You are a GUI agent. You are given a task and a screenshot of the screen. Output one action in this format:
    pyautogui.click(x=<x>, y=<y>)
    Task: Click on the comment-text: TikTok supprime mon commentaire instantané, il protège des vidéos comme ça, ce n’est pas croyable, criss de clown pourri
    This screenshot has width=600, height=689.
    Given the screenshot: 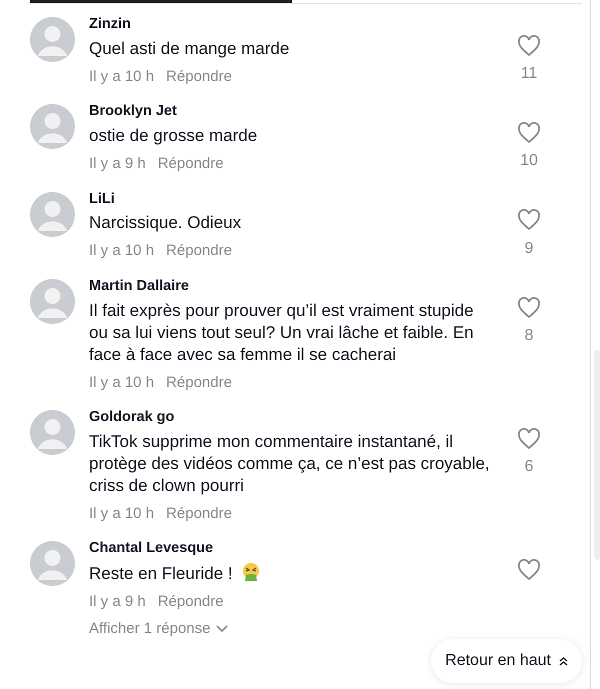 What is the action you would take?
    pyautogui.click(x=289, y=463)
    